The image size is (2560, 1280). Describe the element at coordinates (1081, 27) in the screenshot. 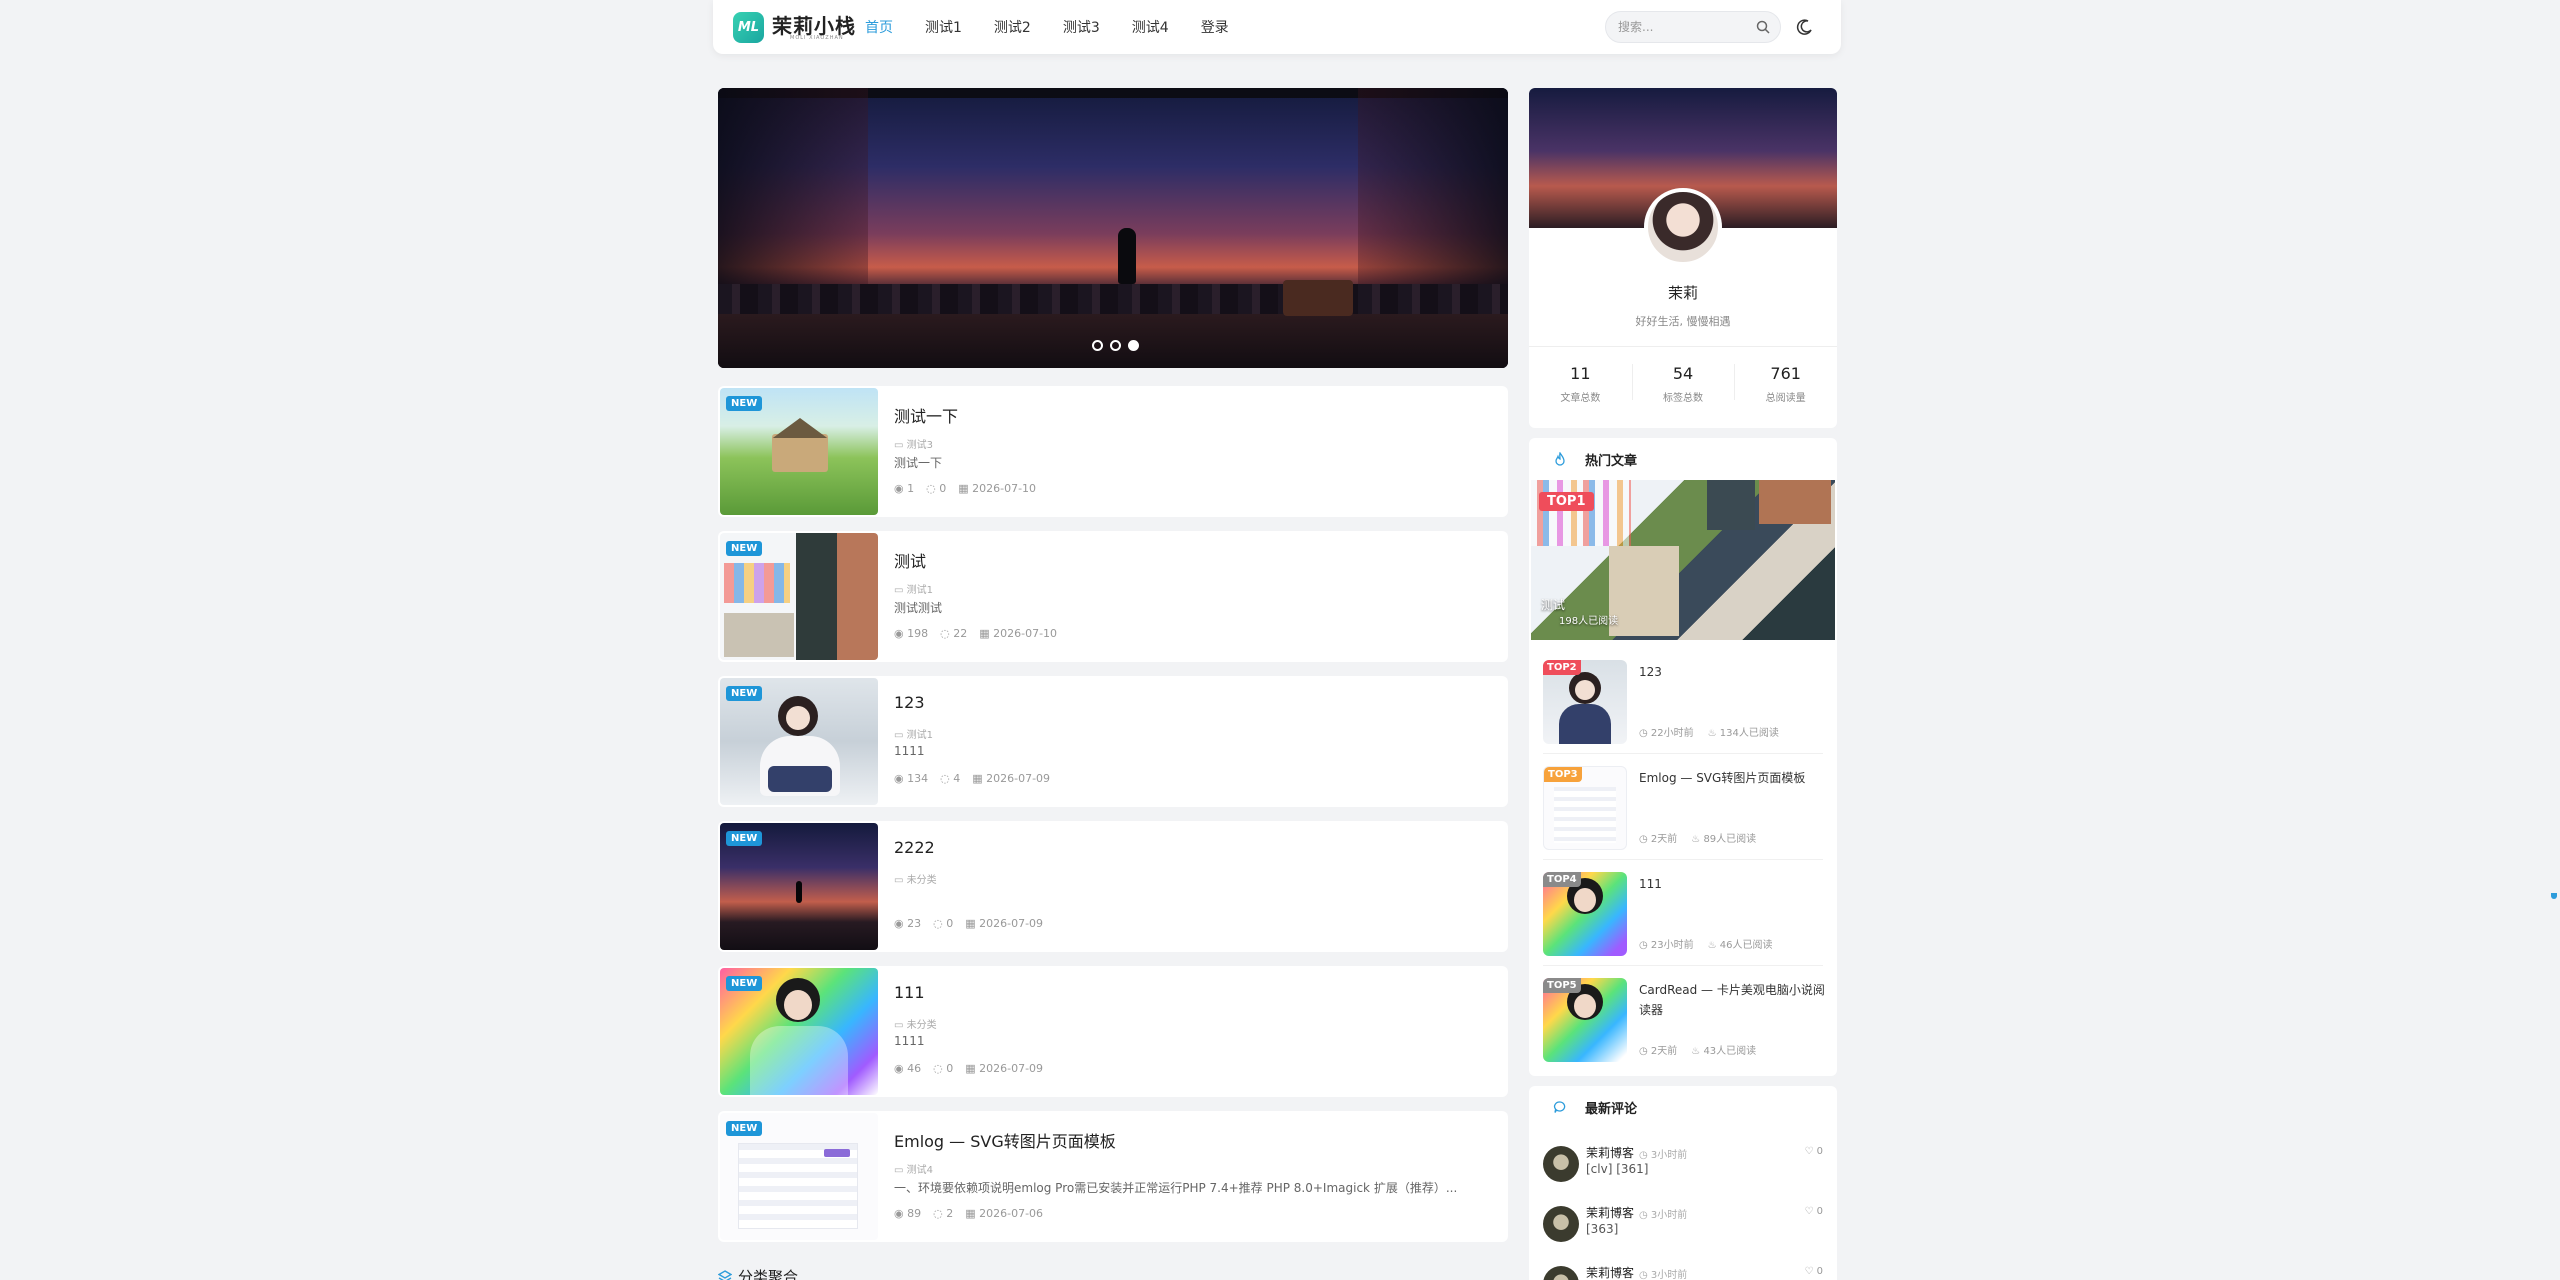

I see `nav-test3: 测试3` at that location.